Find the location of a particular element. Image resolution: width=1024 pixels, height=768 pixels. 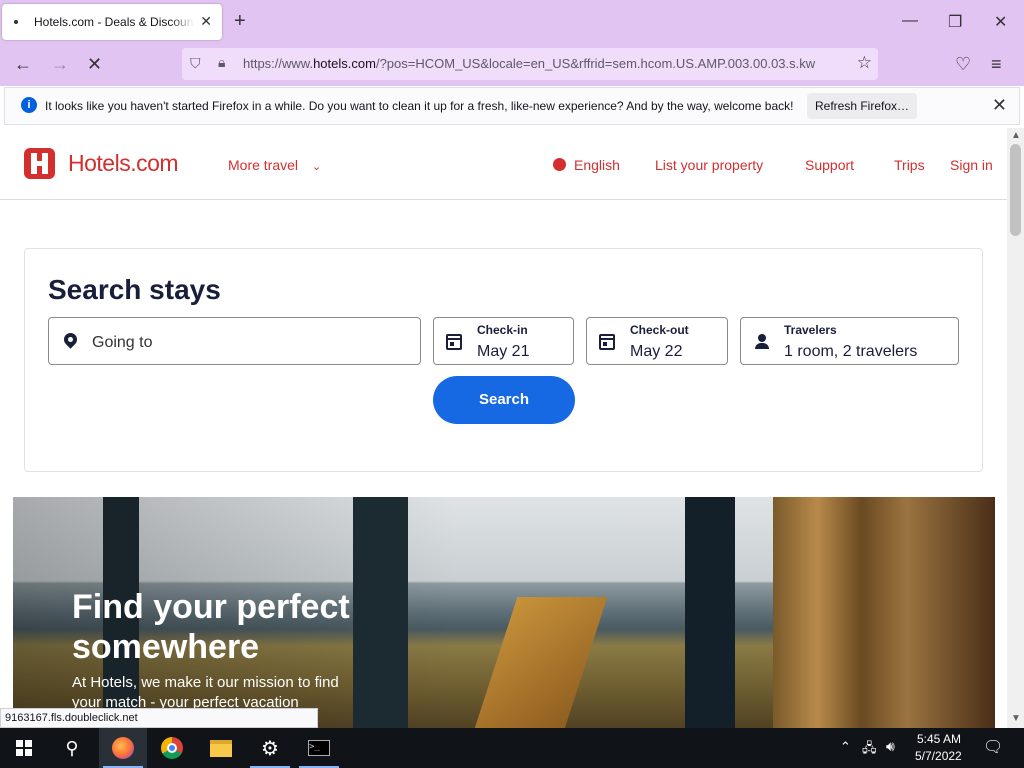

firefox-icon is located at coordinates (123, 748).